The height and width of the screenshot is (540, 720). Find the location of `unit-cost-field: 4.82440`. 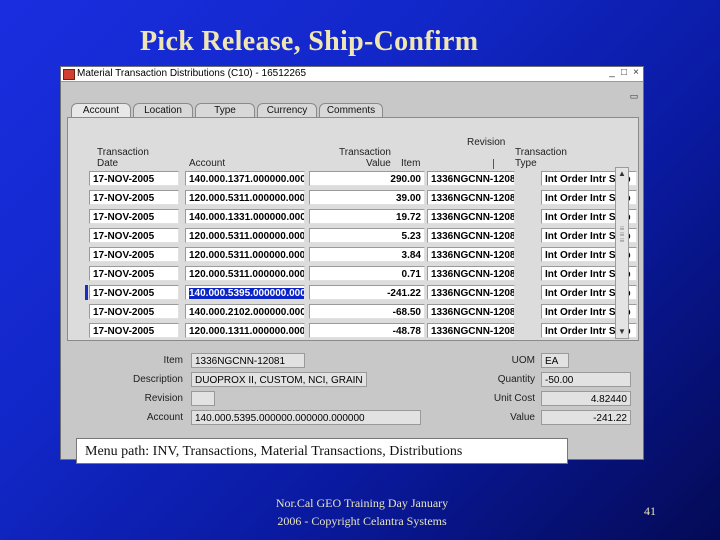

unit-cost-field: 4.82440 is located at coordinates (586, 398).